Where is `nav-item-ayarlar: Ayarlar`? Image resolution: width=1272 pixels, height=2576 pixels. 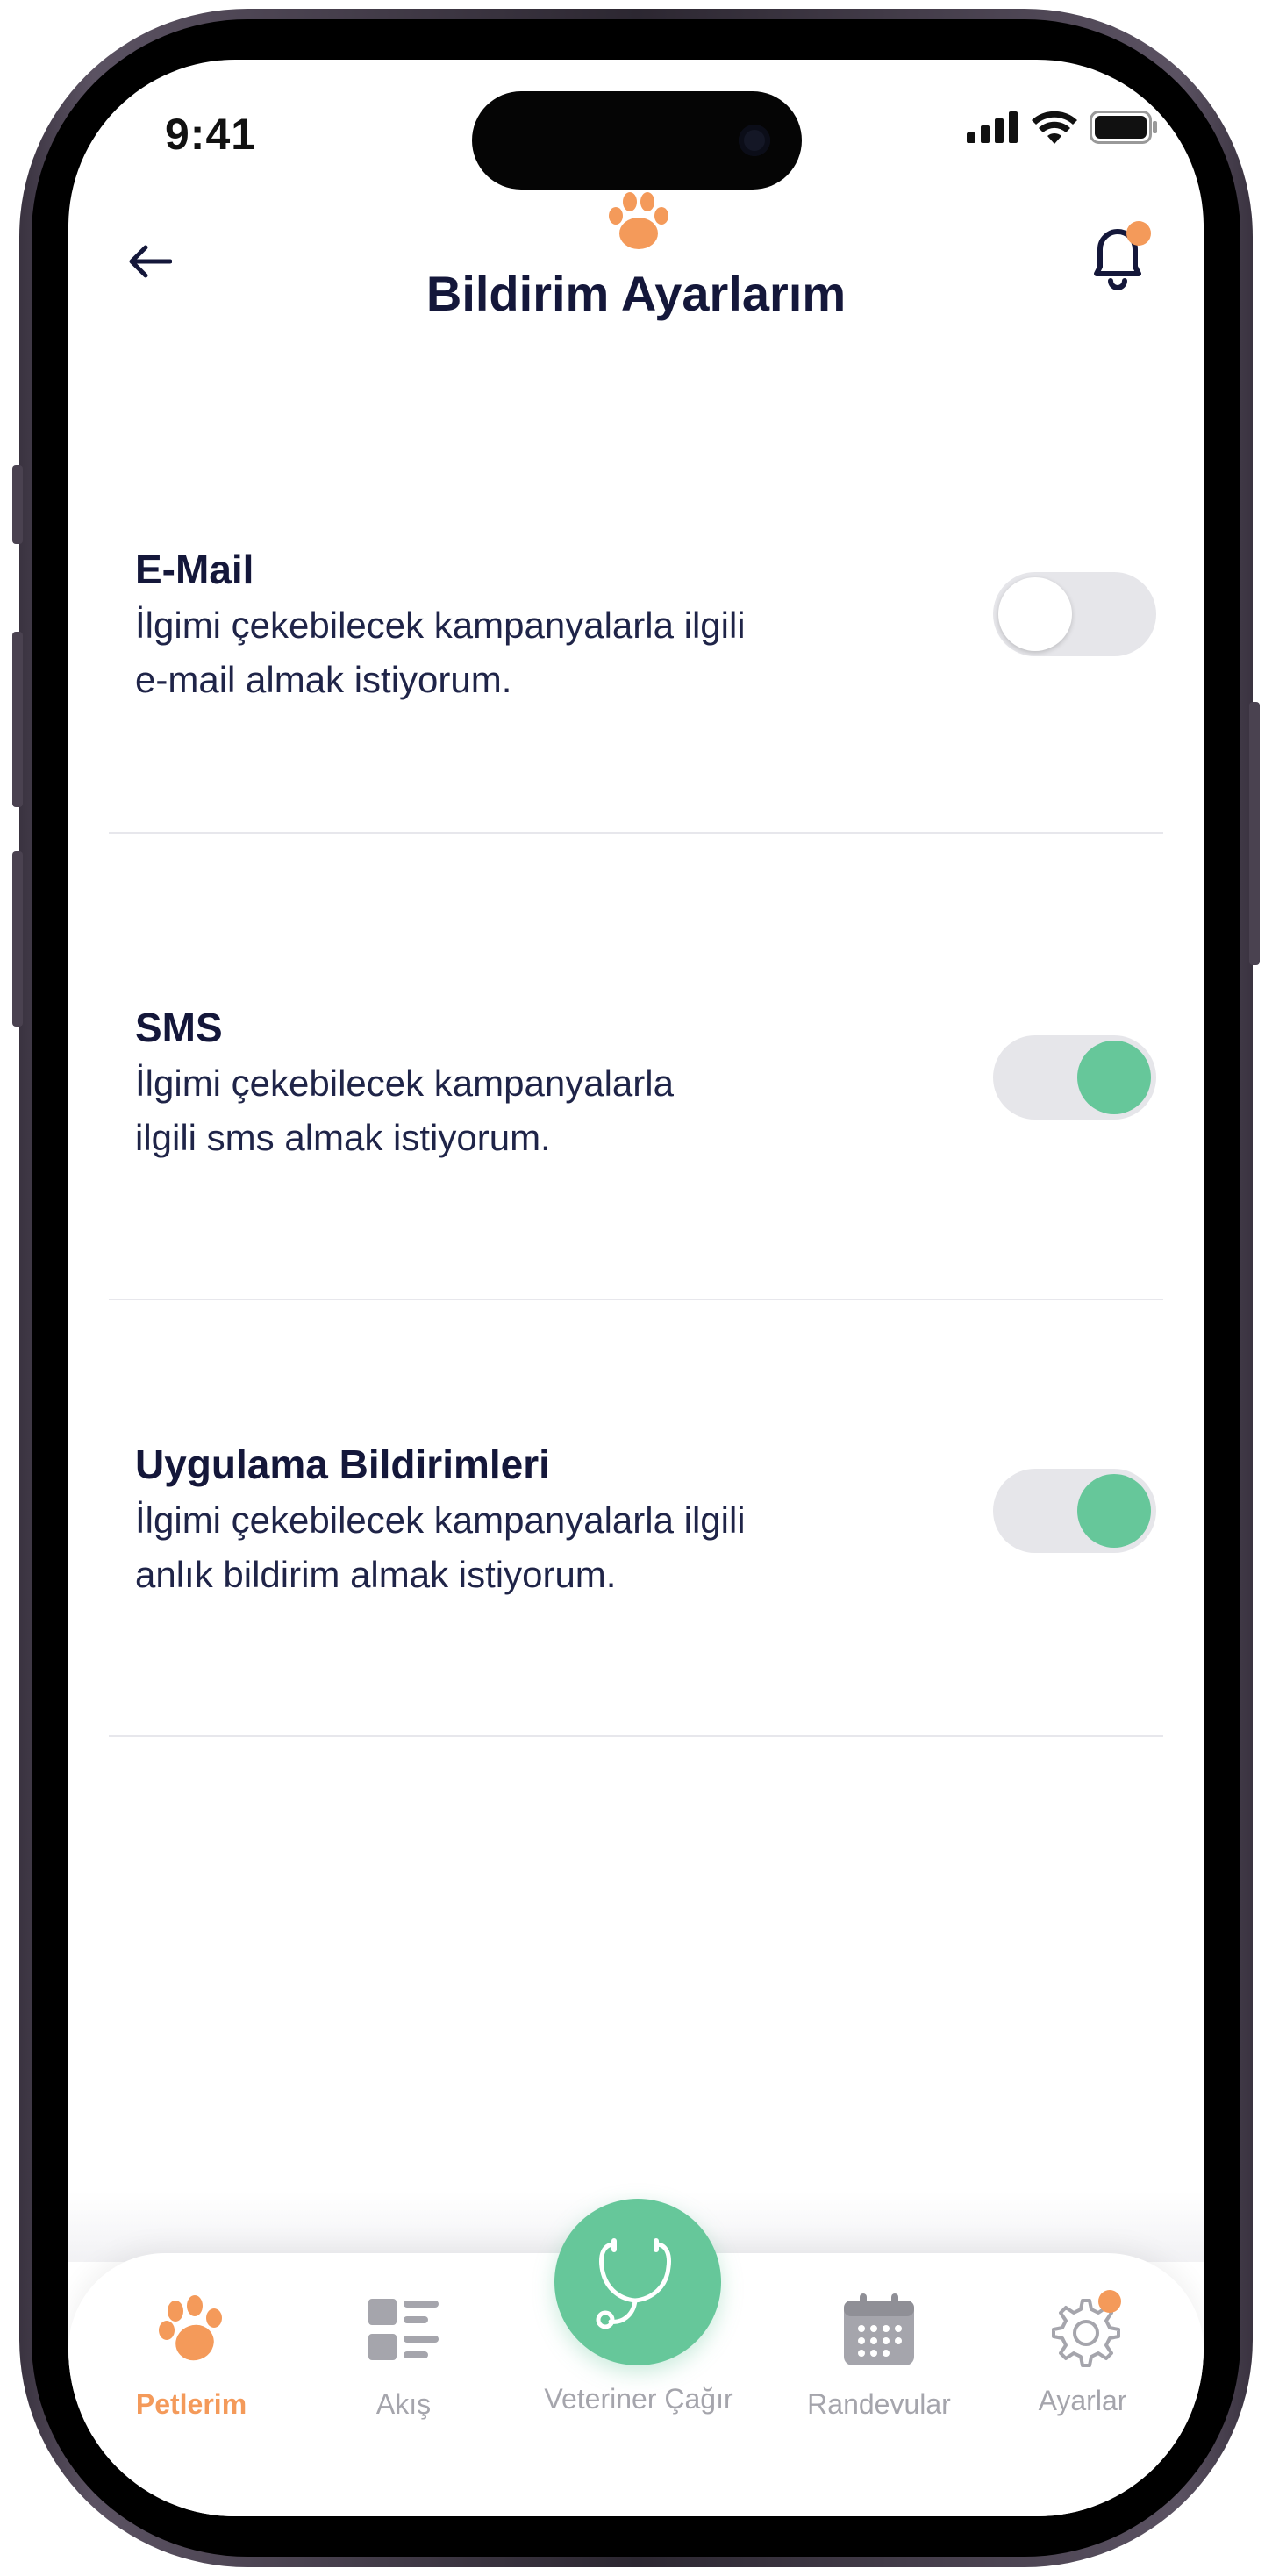 nav-item-ayarlar: Ayarlar is located at coordinates (1082, 2352).